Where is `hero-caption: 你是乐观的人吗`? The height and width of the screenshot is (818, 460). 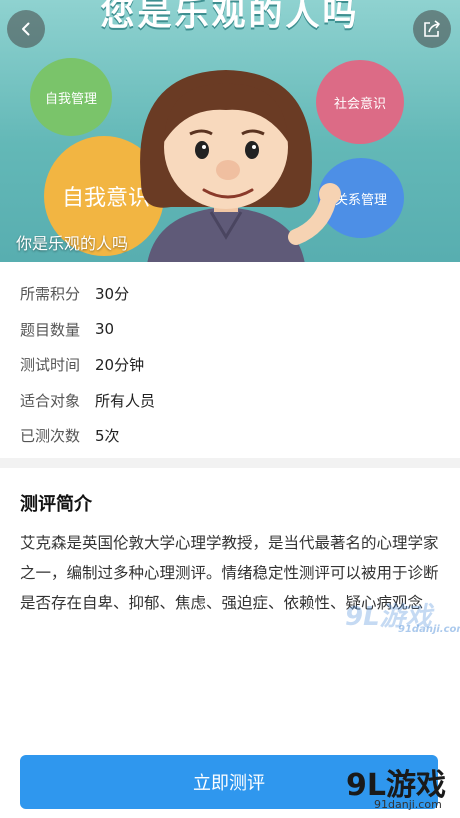 hero-caption: 你是乐观的人吗 is located at coordinates (72, 243).